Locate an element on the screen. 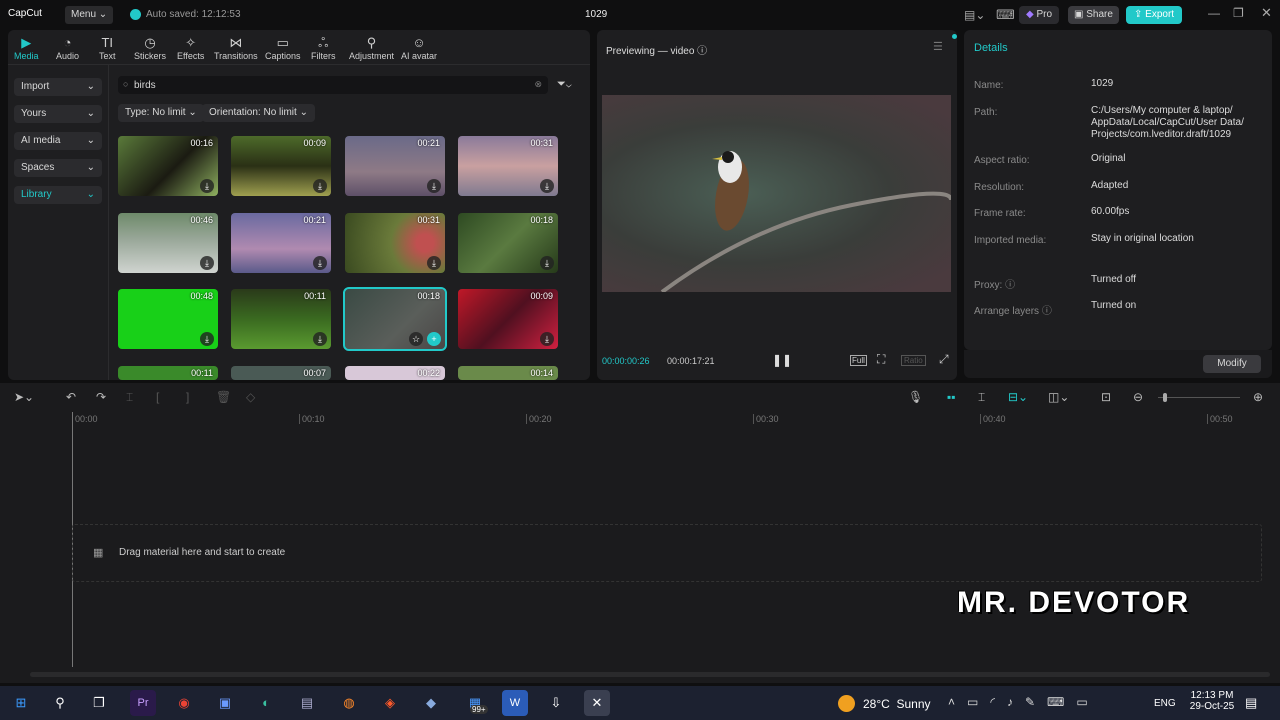  pro-button: ◆ Pro is located at coordinates (1039, 15).